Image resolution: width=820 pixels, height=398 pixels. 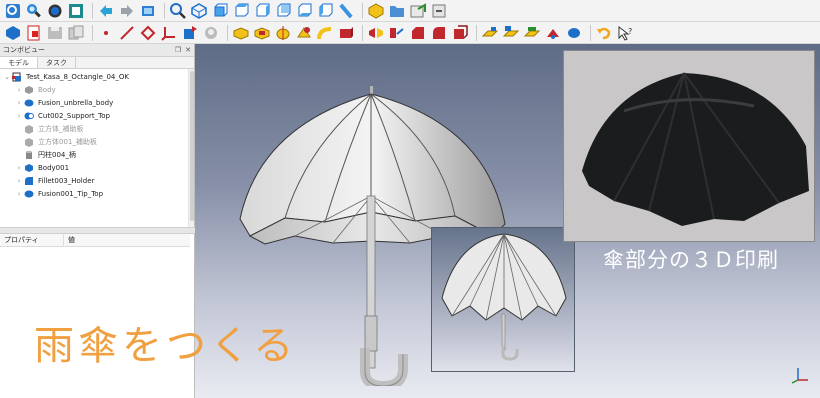 I want to click on bottom-icon, so click(x=304, y=11).